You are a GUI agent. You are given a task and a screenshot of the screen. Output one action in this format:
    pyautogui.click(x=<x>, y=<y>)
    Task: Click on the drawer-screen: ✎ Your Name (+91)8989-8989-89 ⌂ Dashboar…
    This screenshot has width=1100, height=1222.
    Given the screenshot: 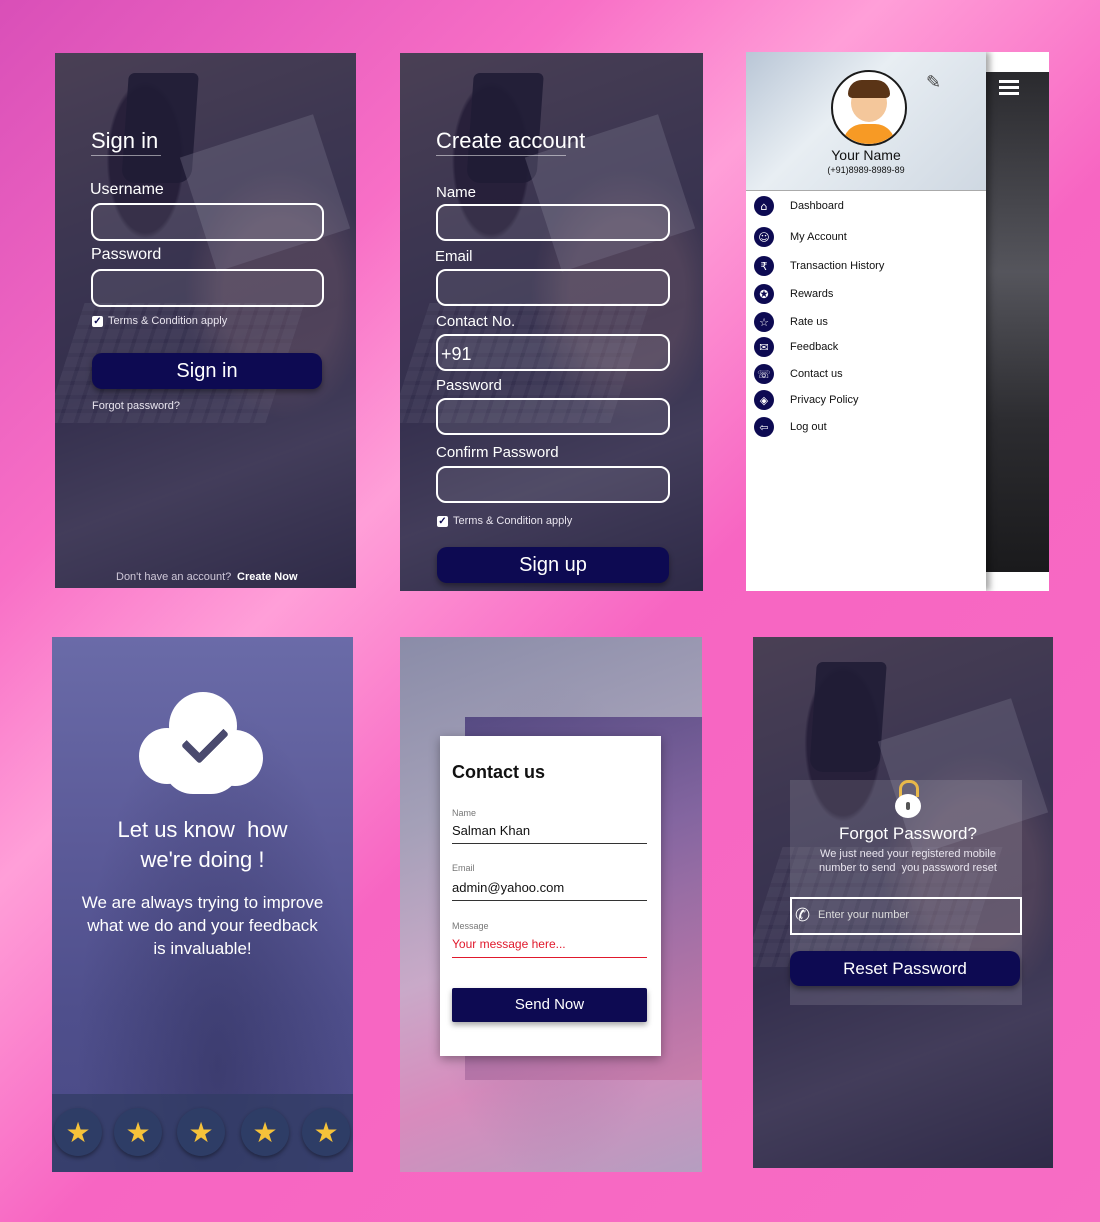 What is the action you would take?
    pyautogui.click(x=897, y=321)
    